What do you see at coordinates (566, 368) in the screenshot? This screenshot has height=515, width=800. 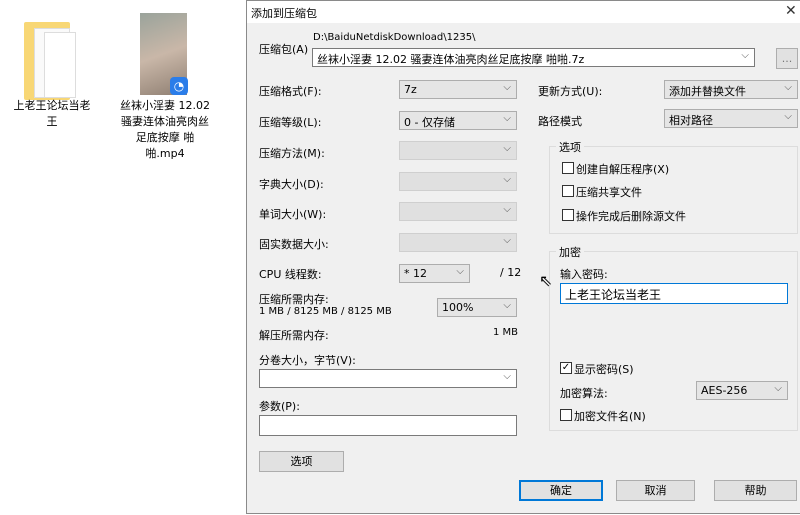 I see `show-password-checkbox: ✓` at bounding box center [566, 368].